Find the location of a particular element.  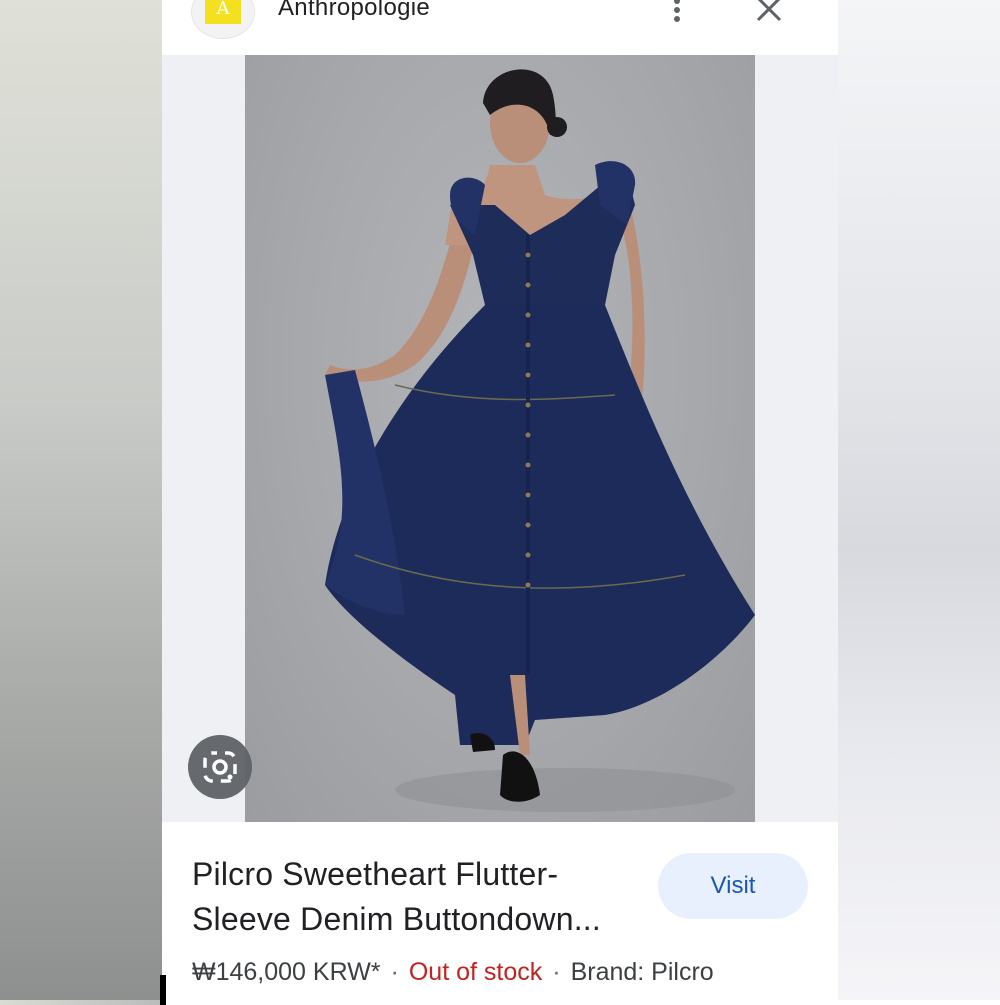

product-meta: ₩146,000 KRW* · Out of stock · Brand: Pilcro is located at coordinates (453, 972).